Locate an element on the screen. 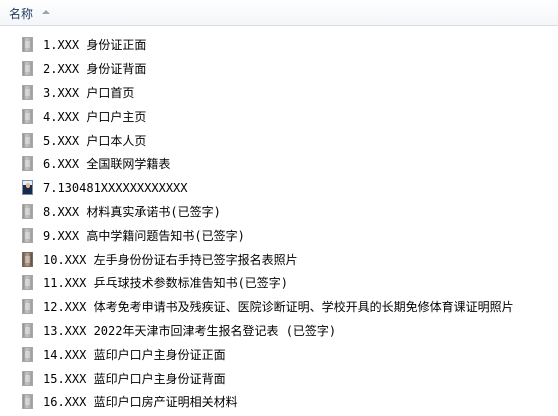  file-row: 5.XXX 户口本人页 is located at coordinates (279, 140).